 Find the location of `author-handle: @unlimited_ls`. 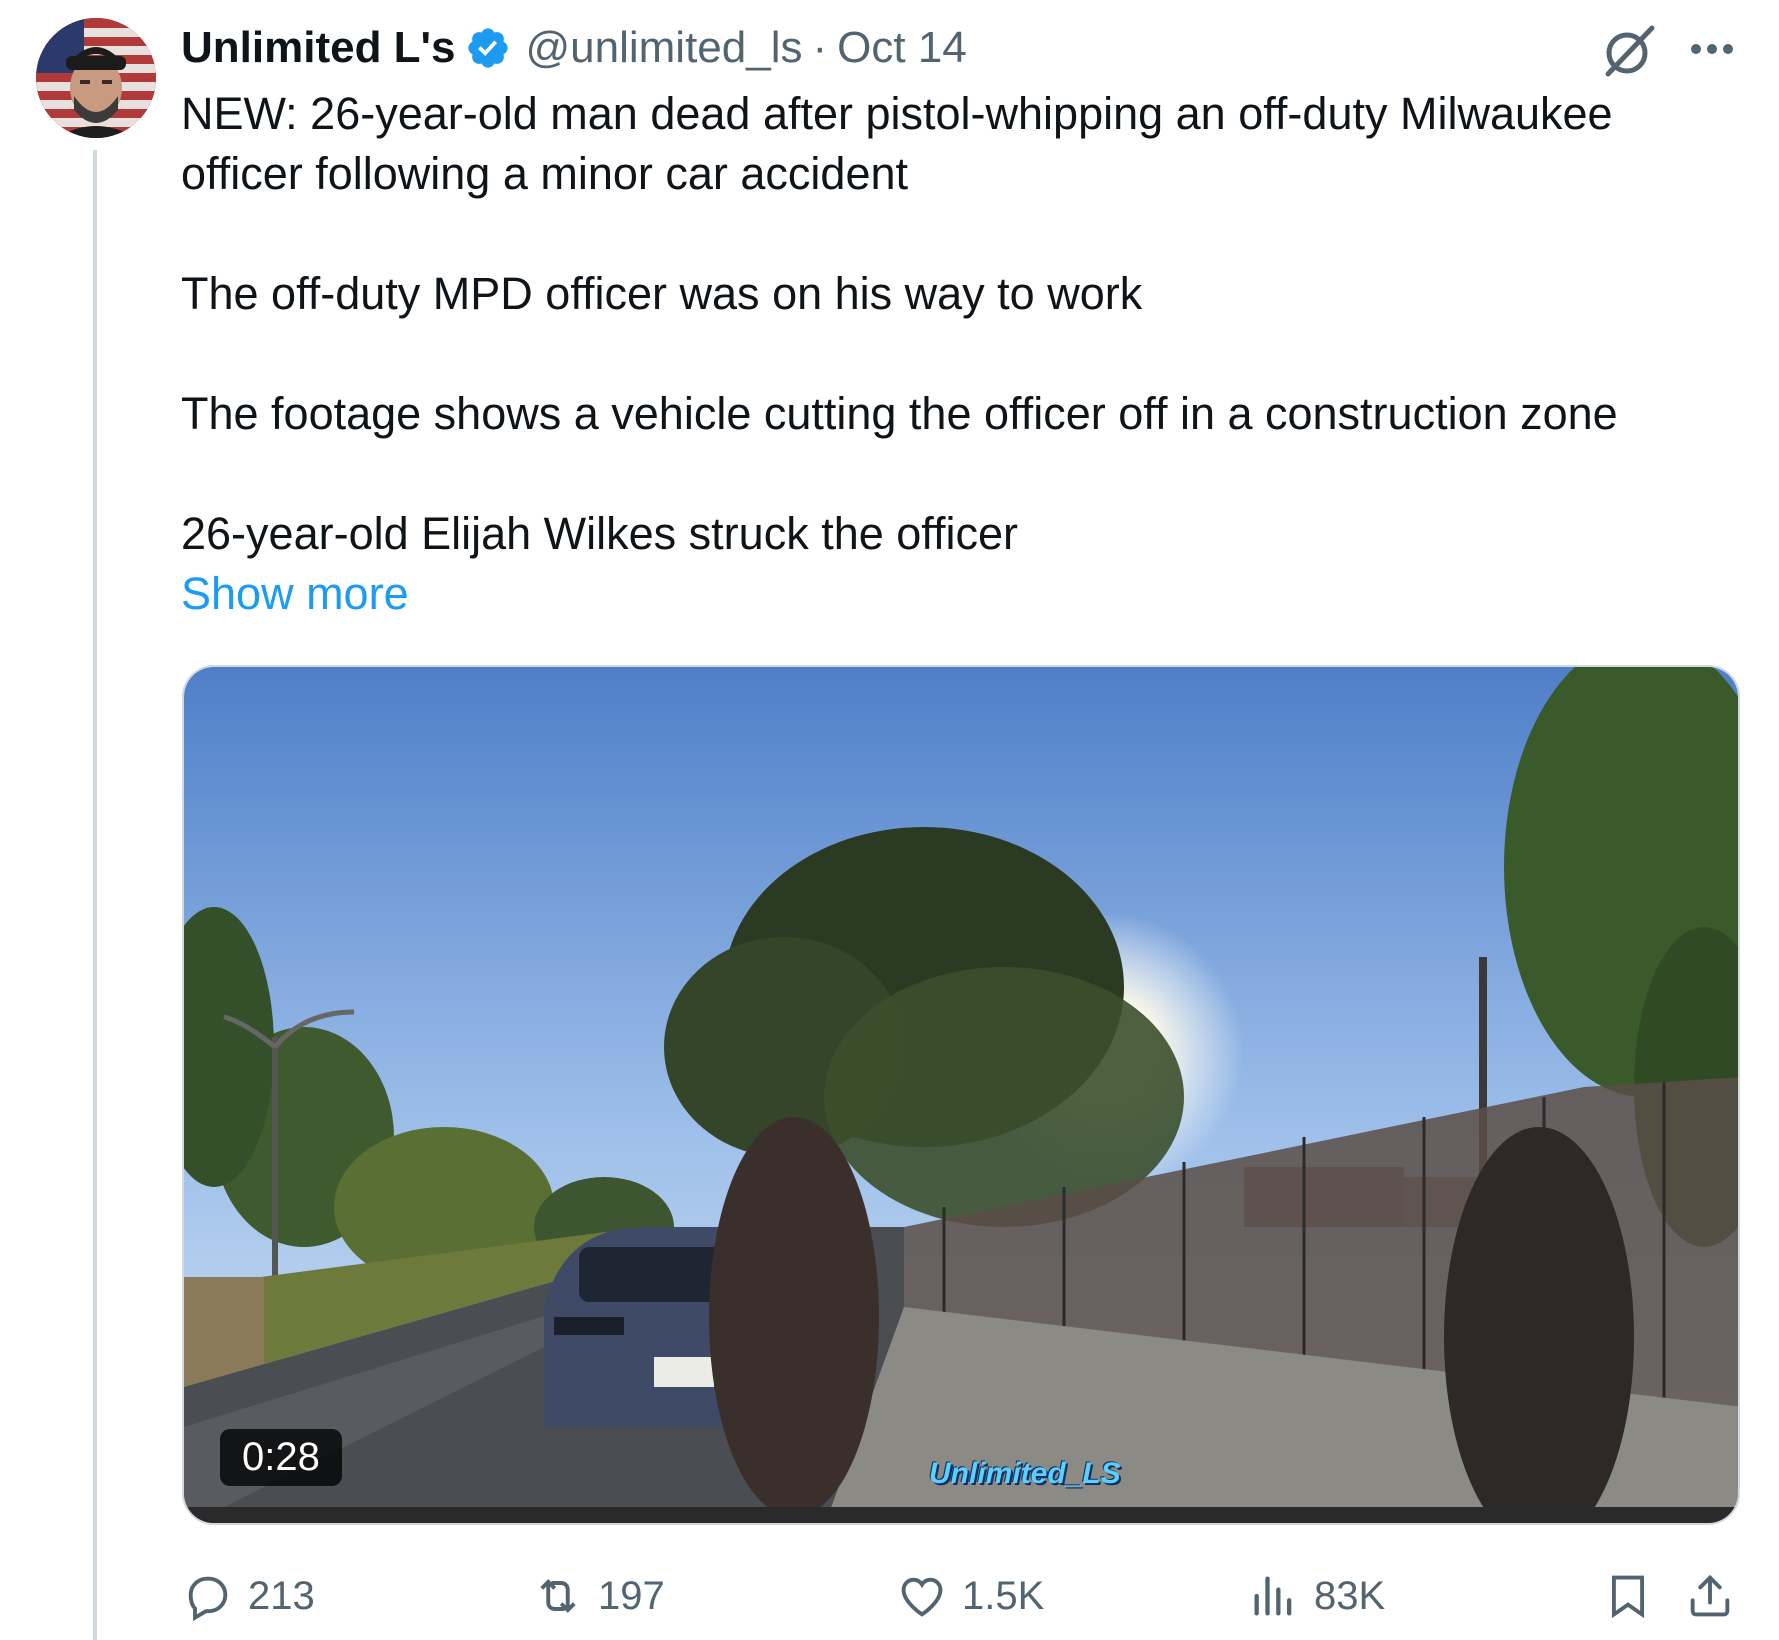

author-handle: @unlimited_ls is located at coordinates (663, 48).